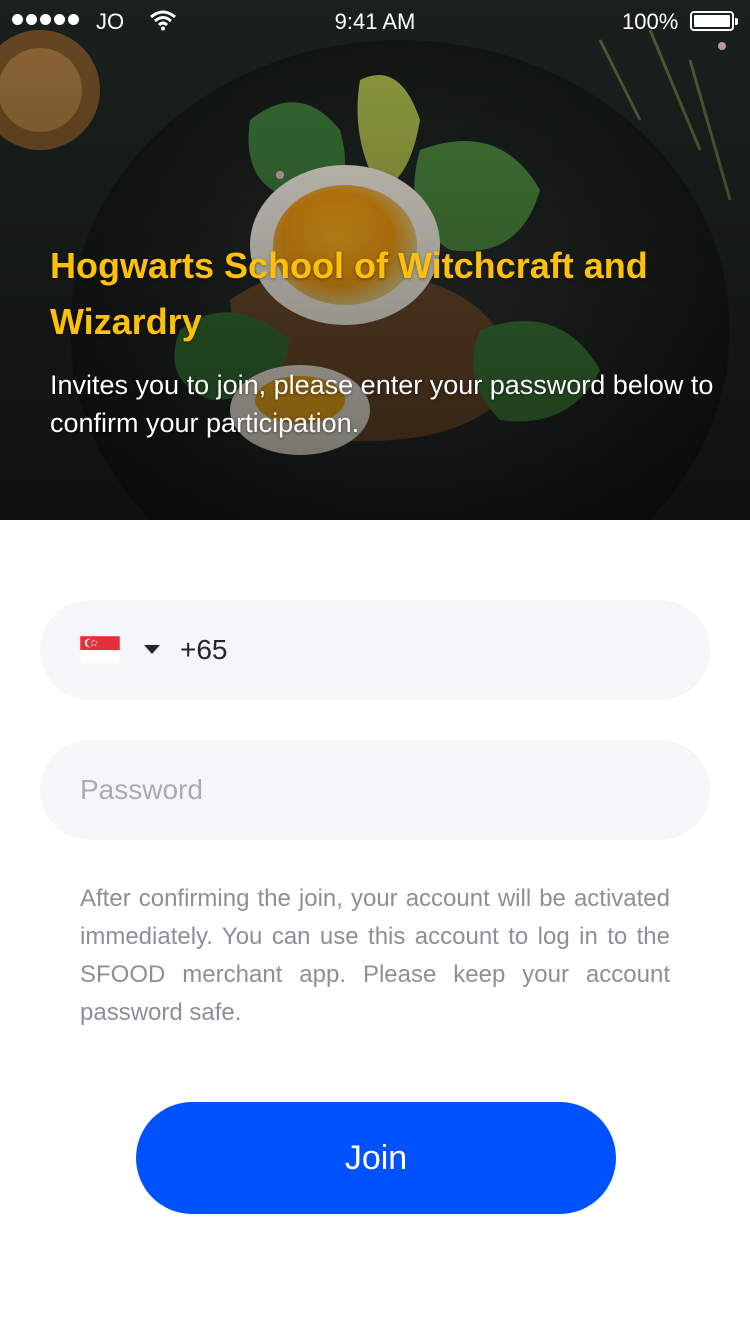 This screenshot has height=1334, width=750. Describe the element at coordinates (375, 21) in the screenshot. I see `status-bar: JO 9:41 AM 100%` at that location.